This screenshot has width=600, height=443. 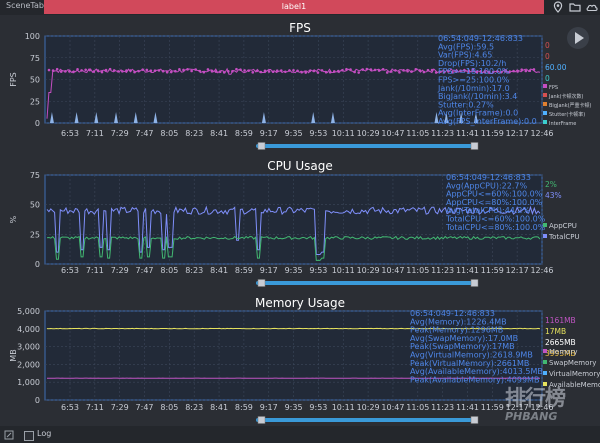 What do you see at coordinates (37, 400) in the screenshot?
I see `y-tick-label: 0` at bounding box center [37, 400].